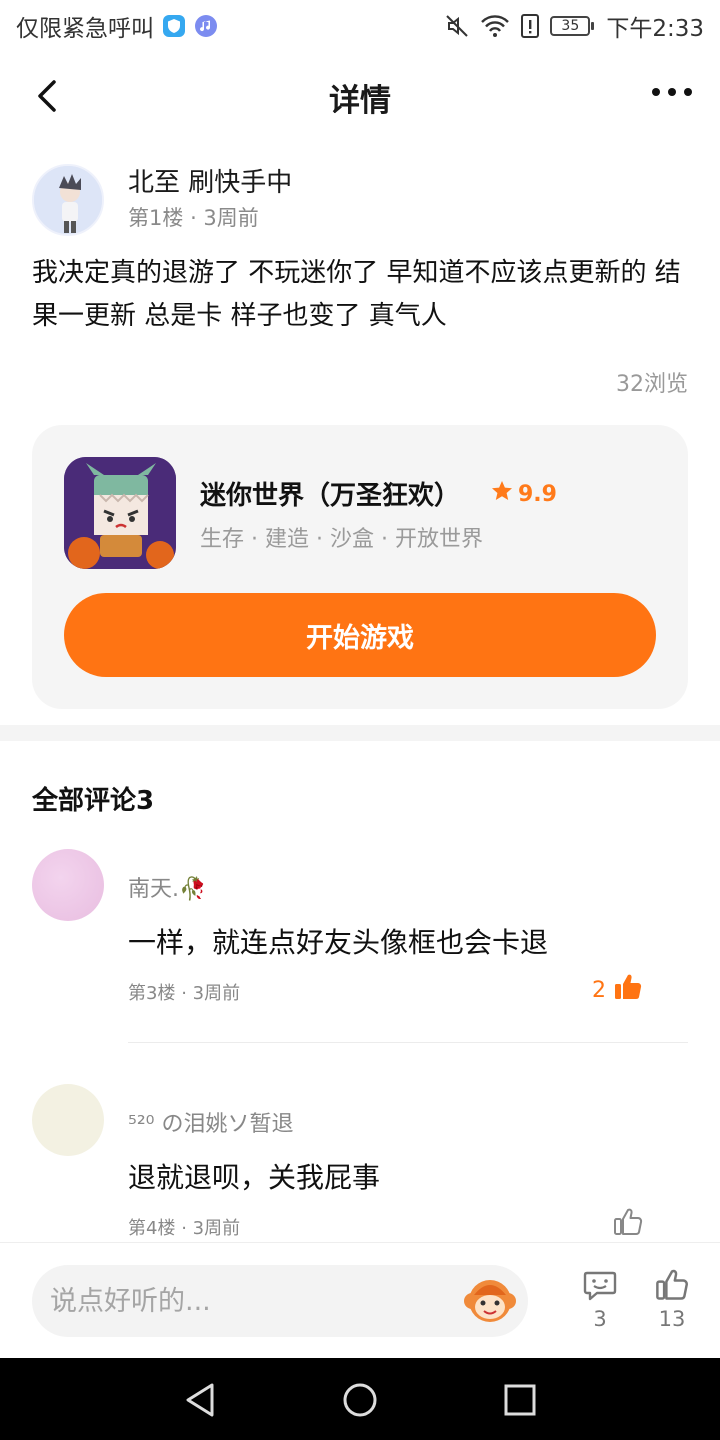 Image resolution: width=720 pixels, height=1440 pixels. What do you see at coordinates (341, 539) in the screenshot?
I see `game-tags: 生存 · 建造 · 沙盒 · 开放世界` at bounding box center [341, 539].